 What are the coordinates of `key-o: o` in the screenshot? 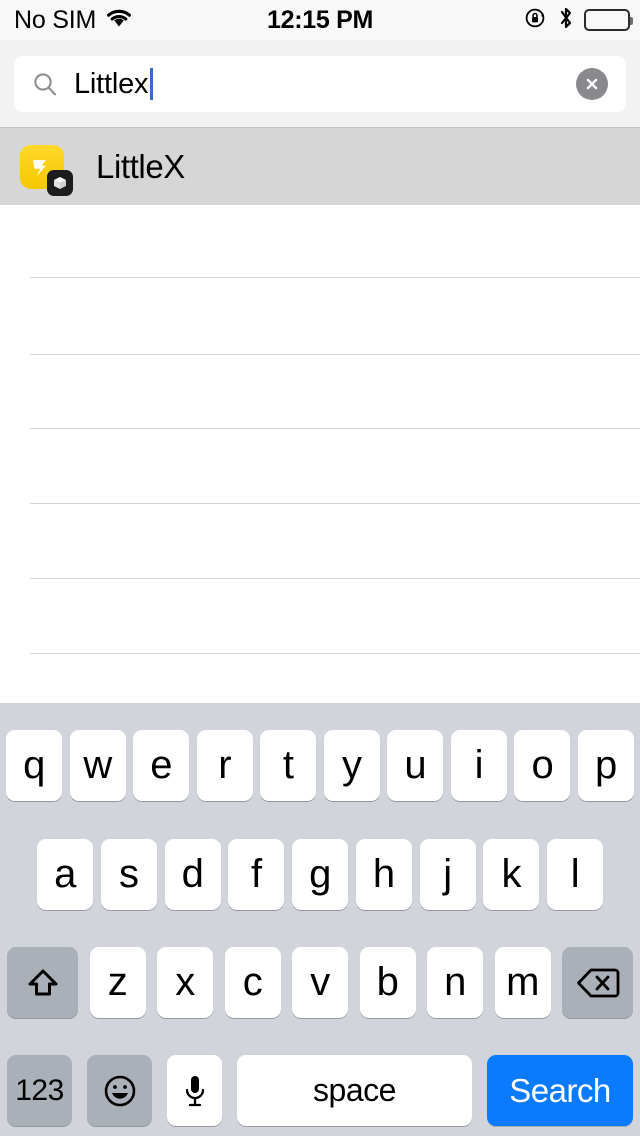 It's located at (542, 765).